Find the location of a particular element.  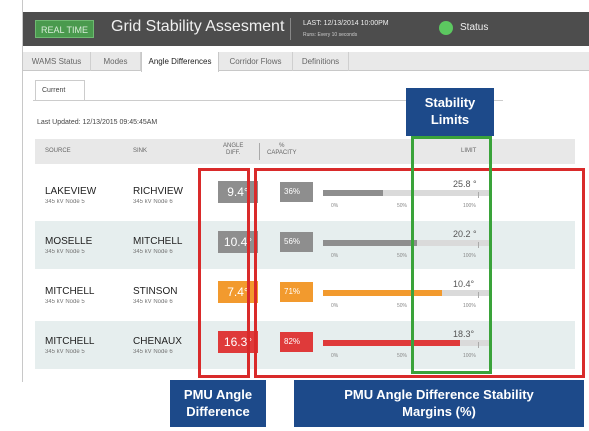

pmu-angle-difference-callout: PMU Angle Difference is located at coordinates (218, 403).